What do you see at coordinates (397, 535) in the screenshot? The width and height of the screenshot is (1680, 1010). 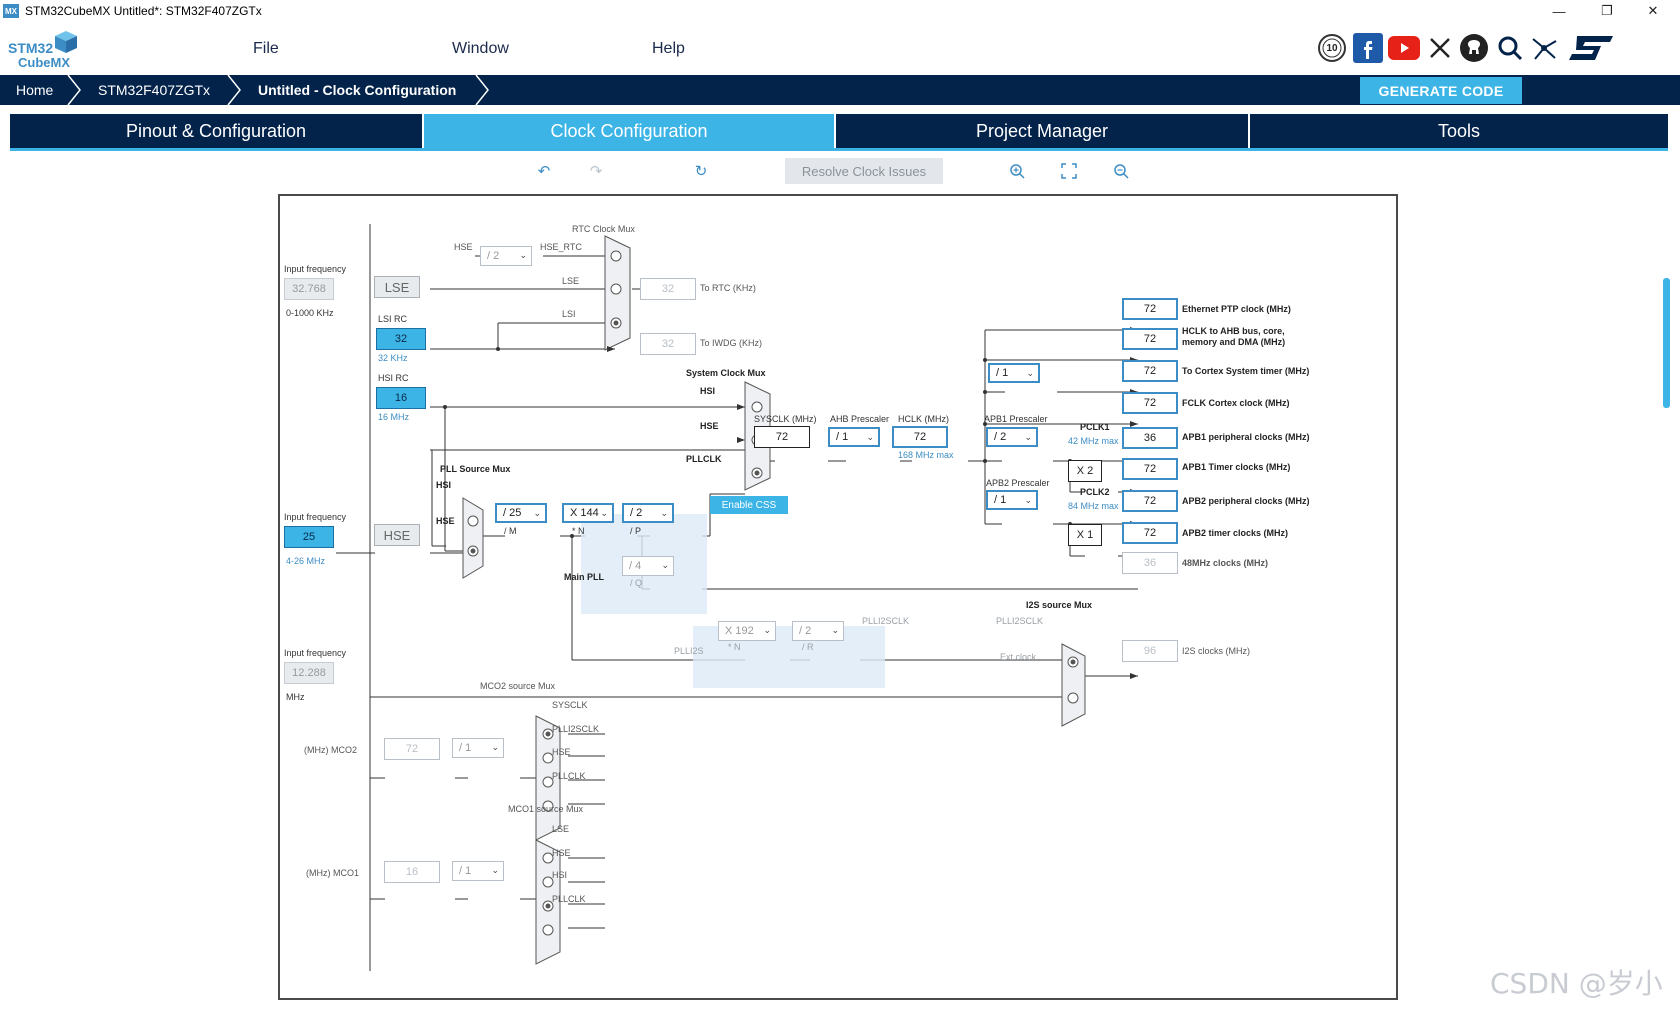 I see `hse-source: HSE` at bounding box center [397, 535].